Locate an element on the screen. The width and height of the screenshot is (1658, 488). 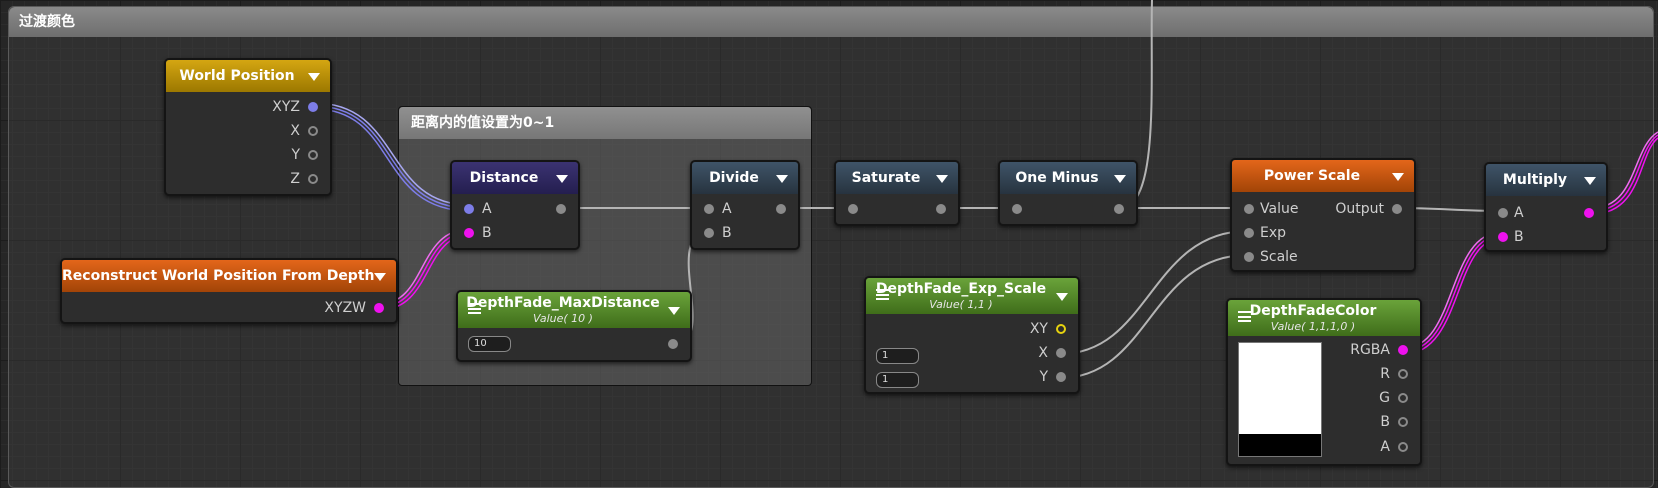
node-header: DepthFade_MaxDistance Value( 10 ) is located at coordinates (574, 310).